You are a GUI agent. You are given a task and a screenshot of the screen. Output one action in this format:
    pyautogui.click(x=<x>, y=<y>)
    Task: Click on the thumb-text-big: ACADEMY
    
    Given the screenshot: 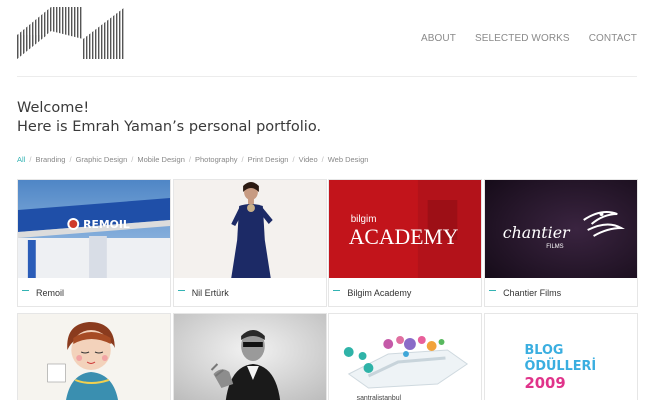 What is the action you would take?
    pyautogui.click(x=404, y=237)
    